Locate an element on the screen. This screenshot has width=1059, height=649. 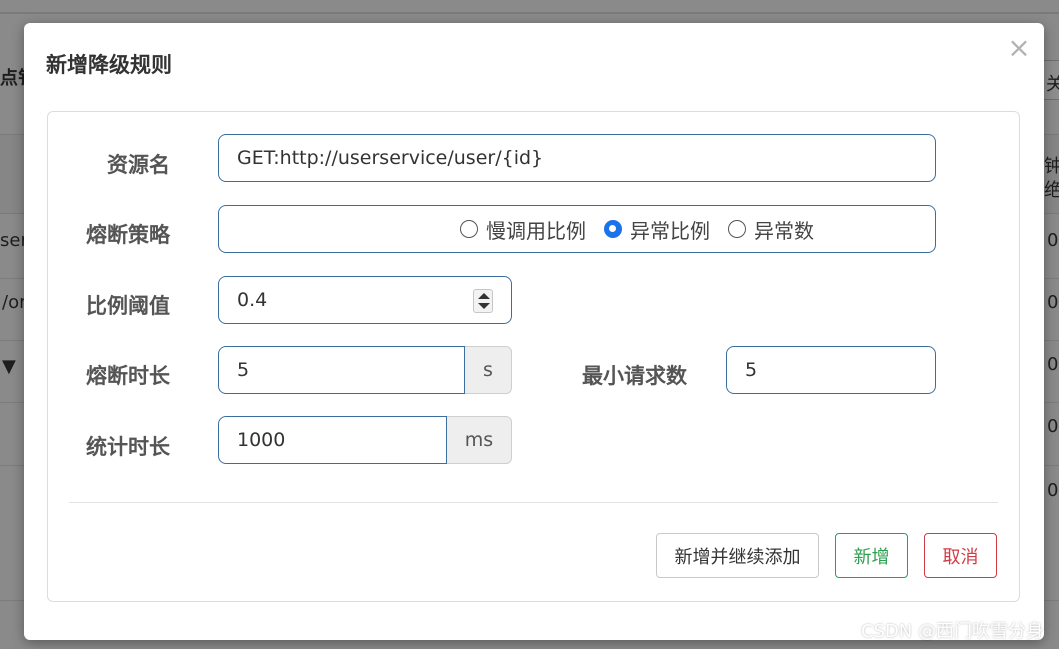
stat-interval-input: 1000 is located at coordinates (332, 440).